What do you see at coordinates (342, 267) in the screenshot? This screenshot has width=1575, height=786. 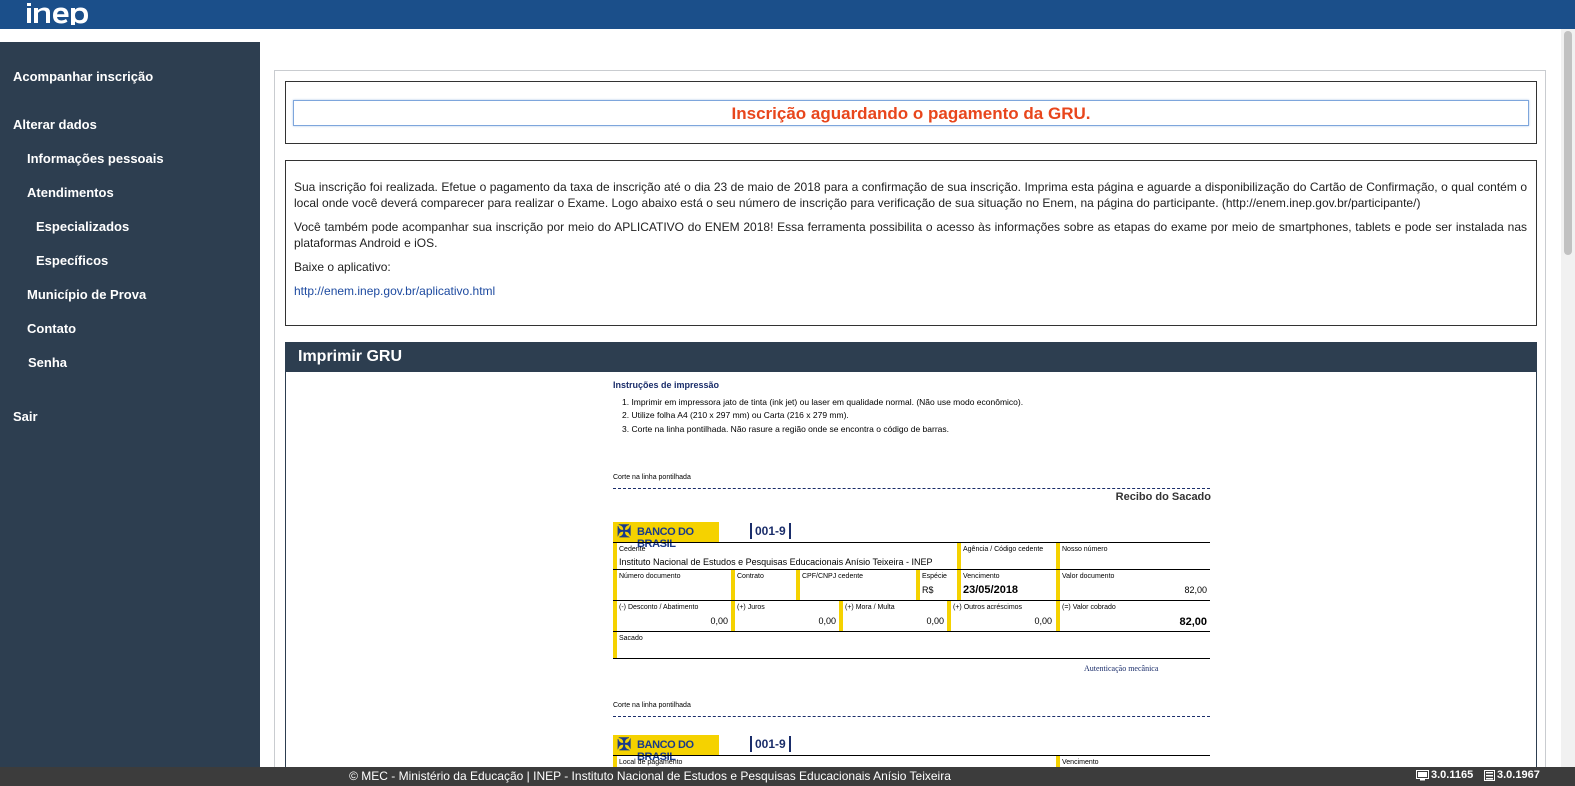 I see `info-paragraph-3: Baixe o aplicativo:` at bounding box center [342, 267].